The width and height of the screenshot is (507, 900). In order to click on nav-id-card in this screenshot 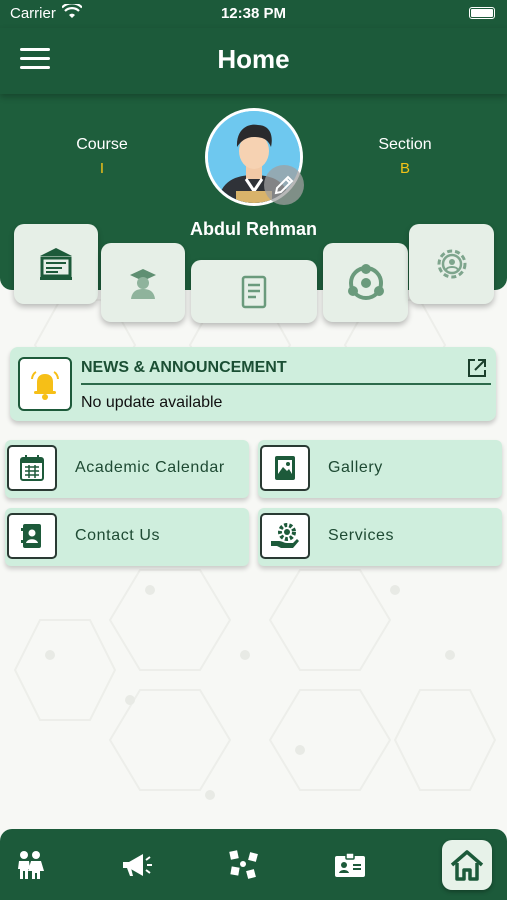, I will do `click(350, 865)`.